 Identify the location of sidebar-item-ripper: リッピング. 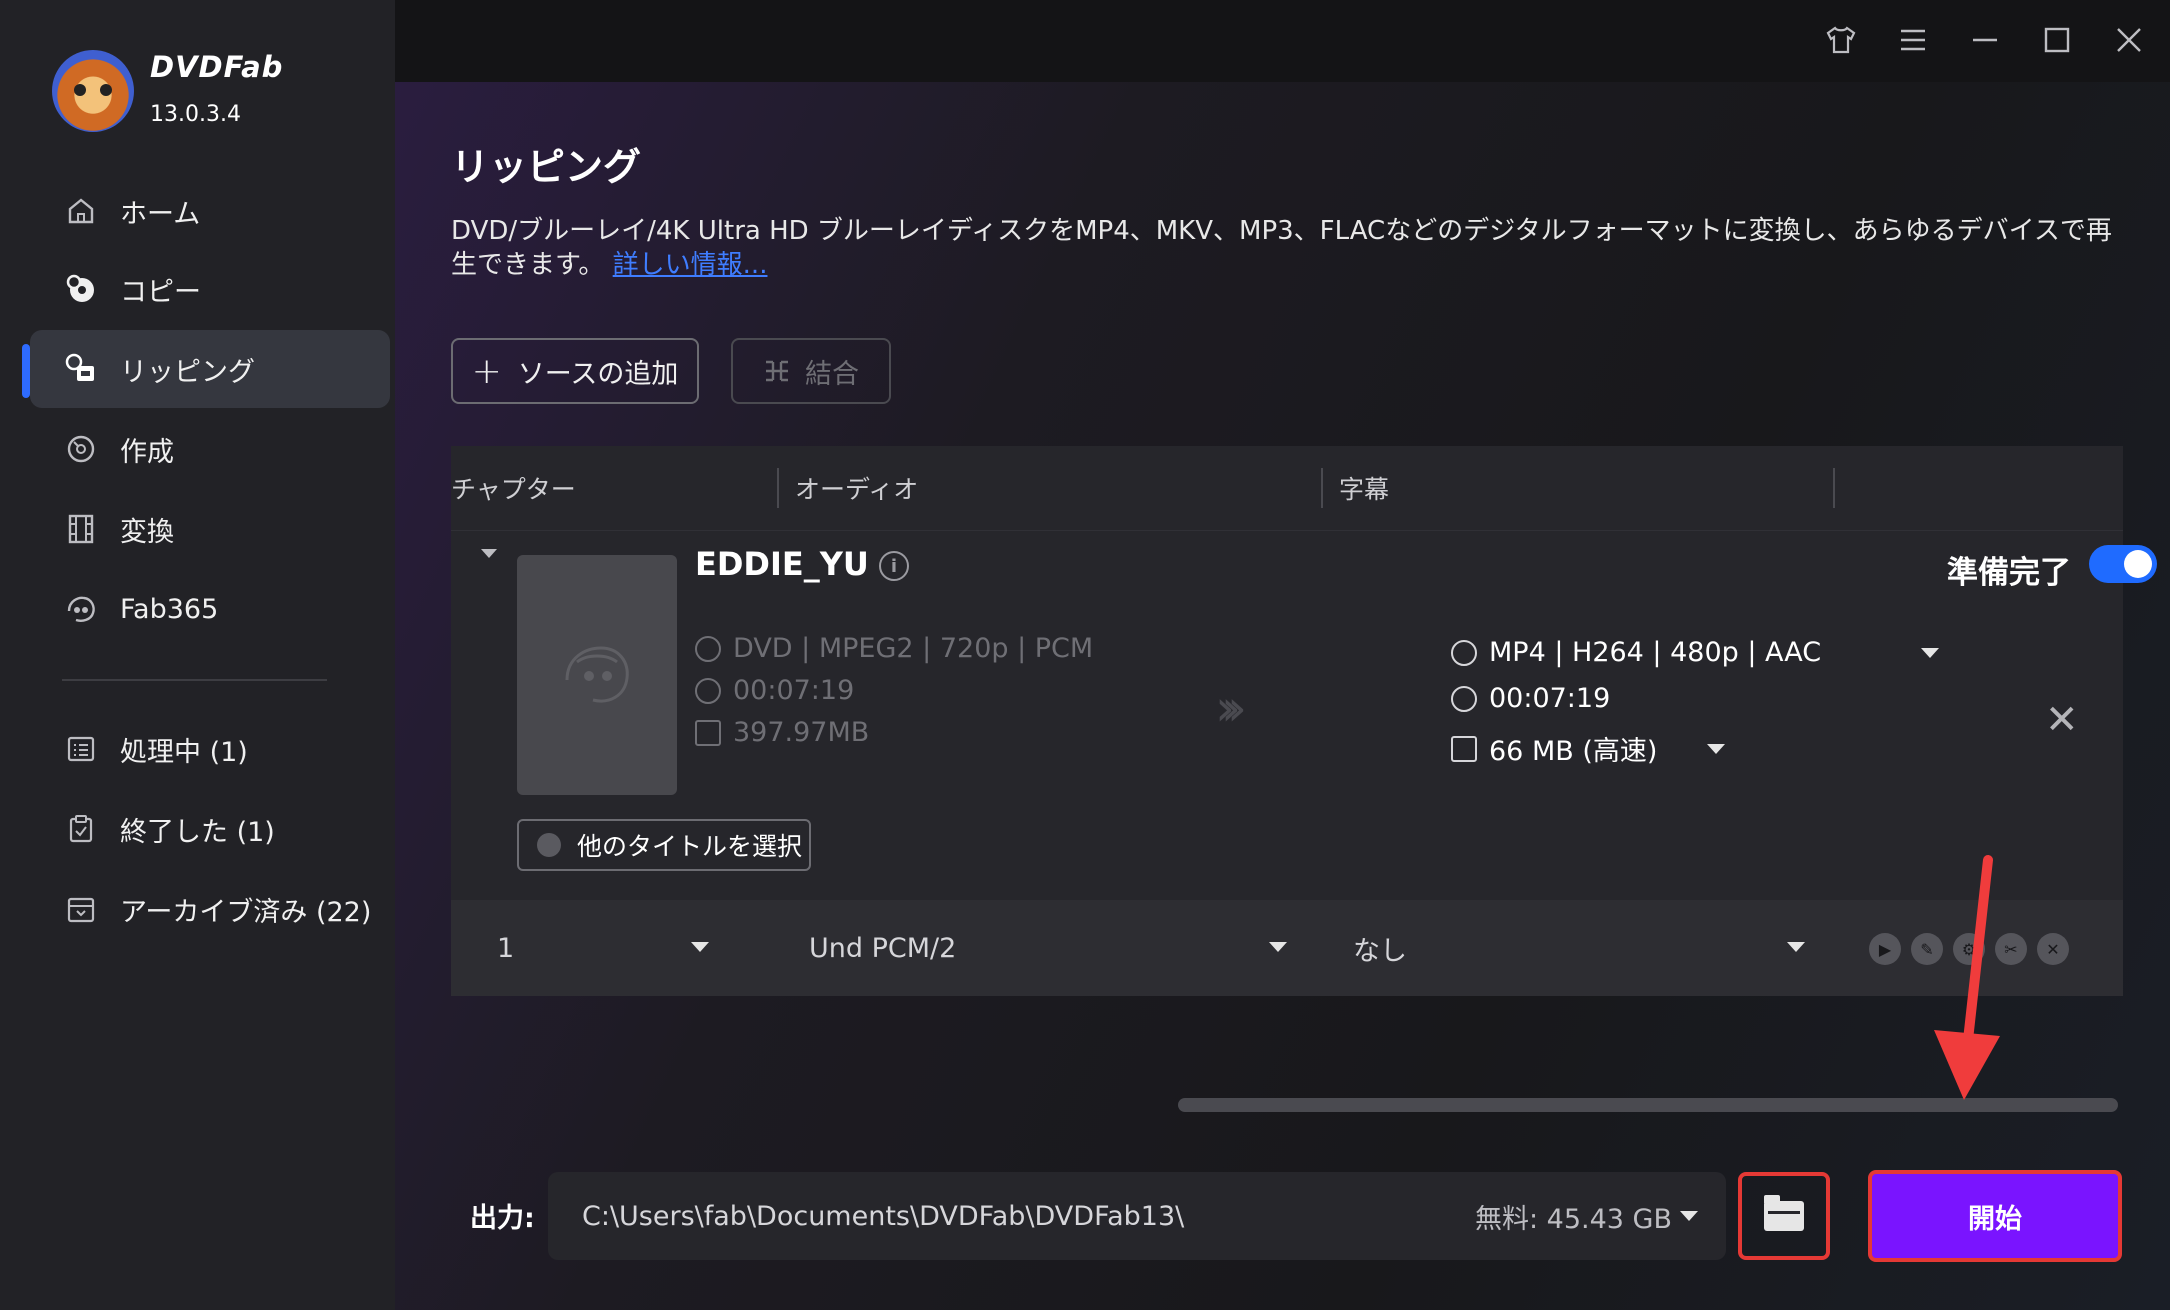
(210, 369).